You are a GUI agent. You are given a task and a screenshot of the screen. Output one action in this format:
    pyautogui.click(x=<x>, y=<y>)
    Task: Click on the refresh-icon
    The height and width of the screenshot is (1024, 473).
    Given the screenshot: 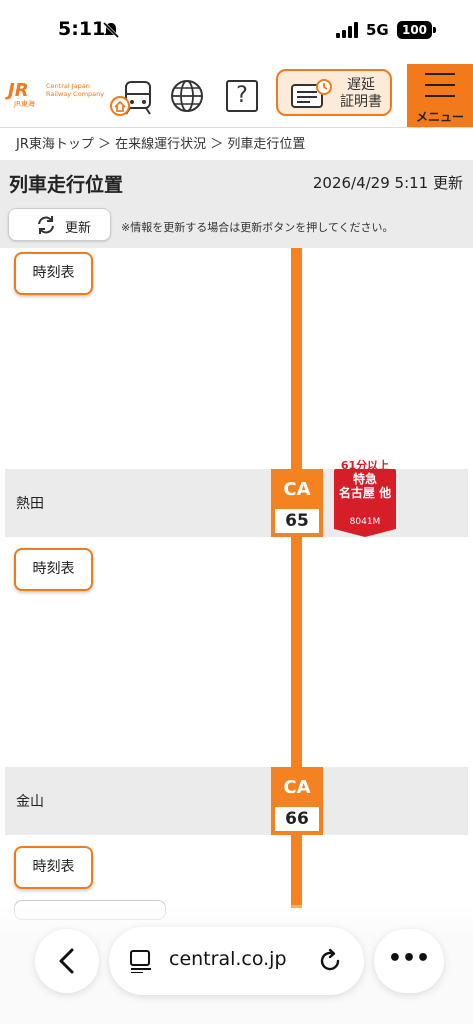 What is the action you would take?
    pyautogui.click(x=46, y=225)
    